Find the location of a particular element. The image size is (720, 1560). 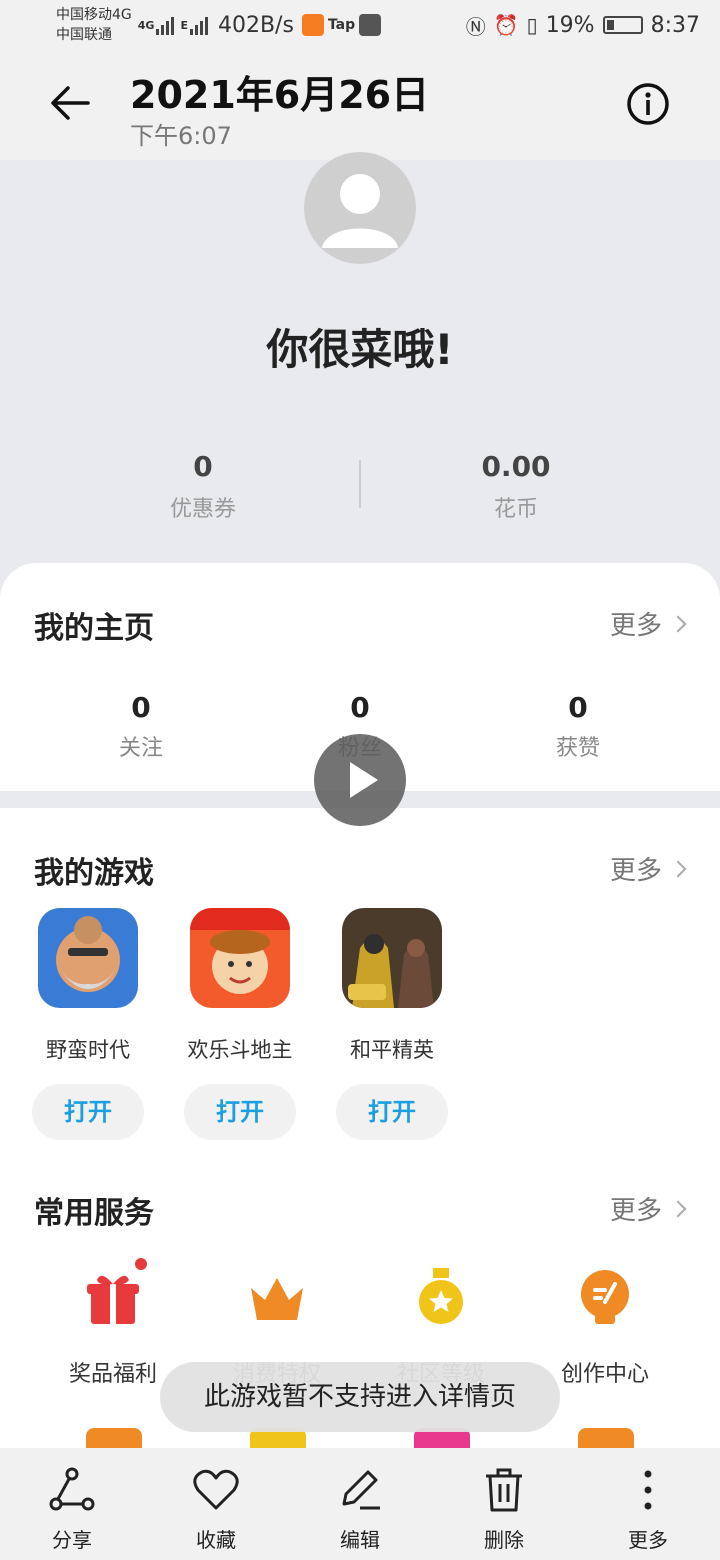

trash-icon is located at coordinates (504, 1490).